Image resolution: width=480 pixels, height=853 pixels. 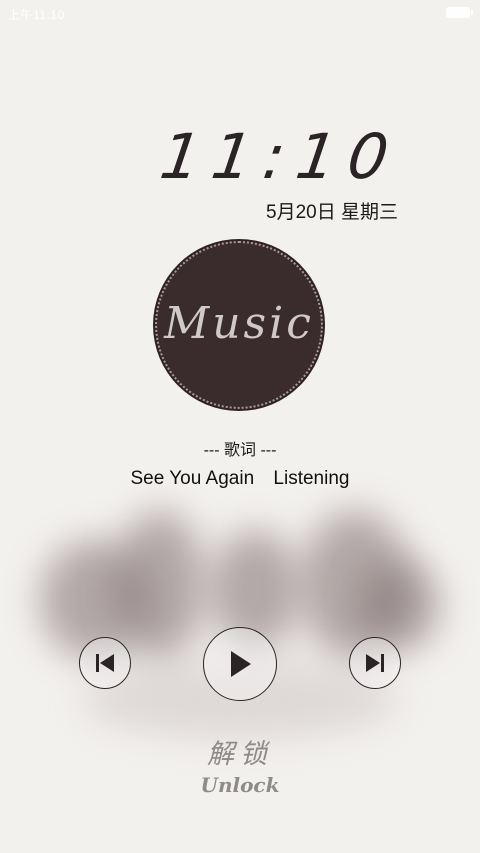 What do you see at coordinates (332, 212) in the screenshot?
I see `lock-date: 5月20日 星期三` at bounding box center [332, 212].